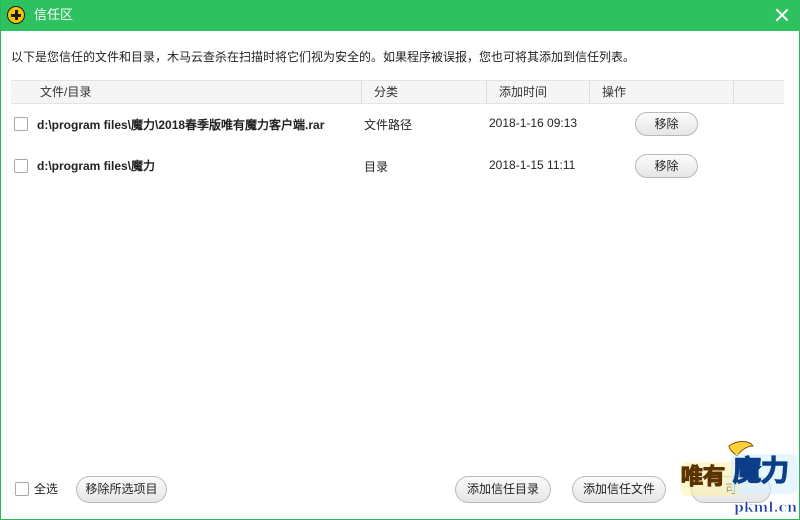  Describe the element at coordinates (400, 15) in the screenshot. I see `title-bar: 信任区` at that location.